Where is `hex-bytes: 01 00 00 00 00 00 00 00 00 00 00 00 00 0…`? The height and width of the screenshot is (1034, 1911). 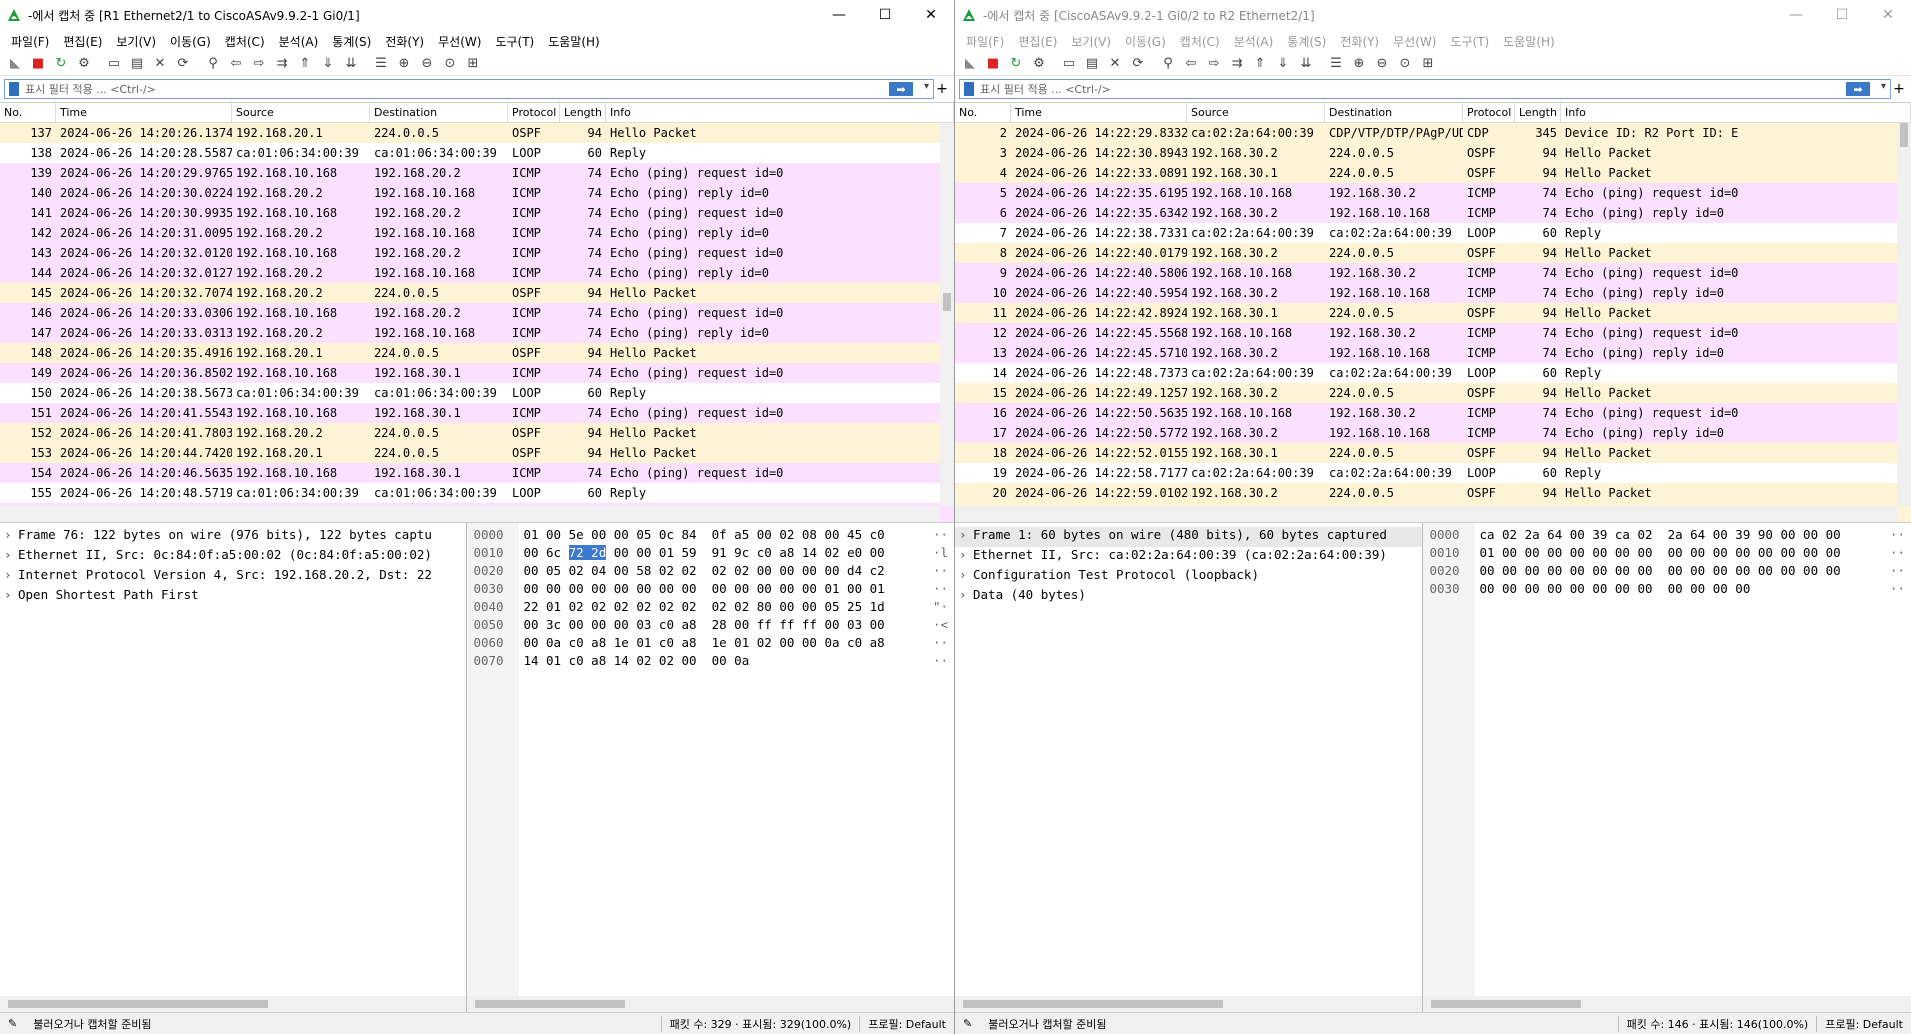
hex-bytes: 01 00 00 00 00 00 00 00 00 00 00 00 00 0… is located at coordinates (1655, 554).